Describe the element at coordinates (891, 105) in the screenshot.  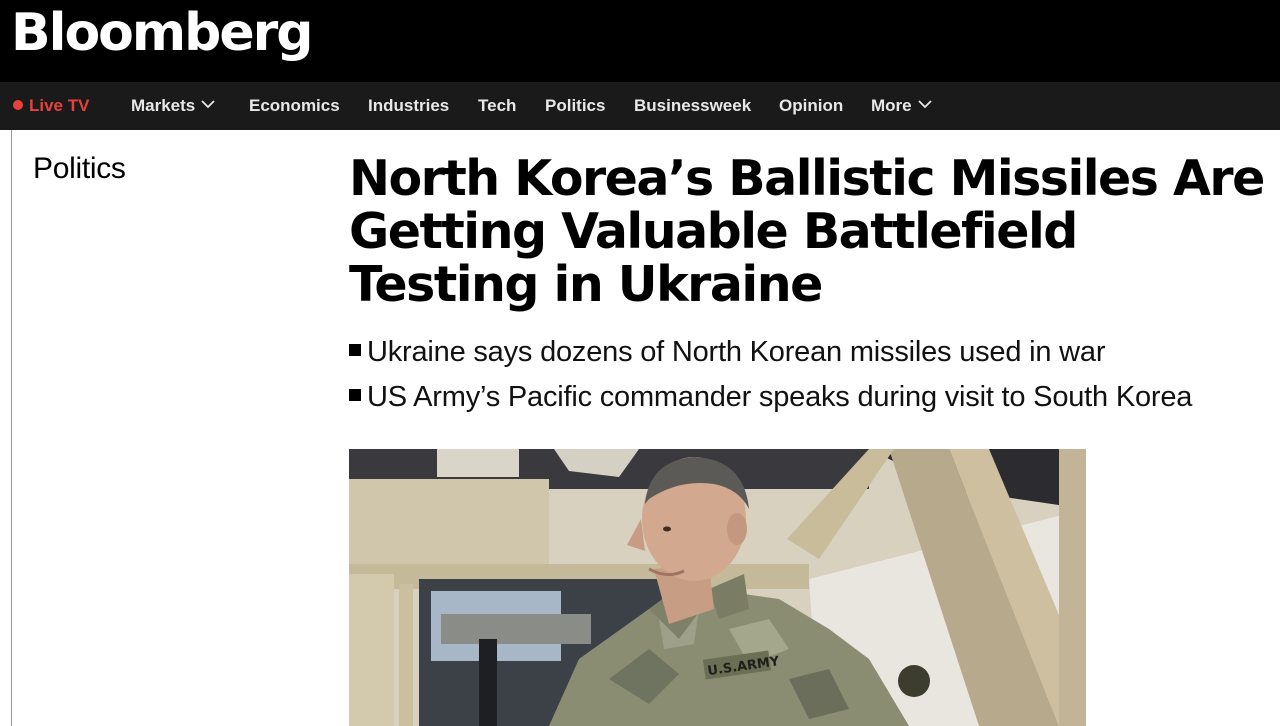
I see `nav-more-label: More` at that location.